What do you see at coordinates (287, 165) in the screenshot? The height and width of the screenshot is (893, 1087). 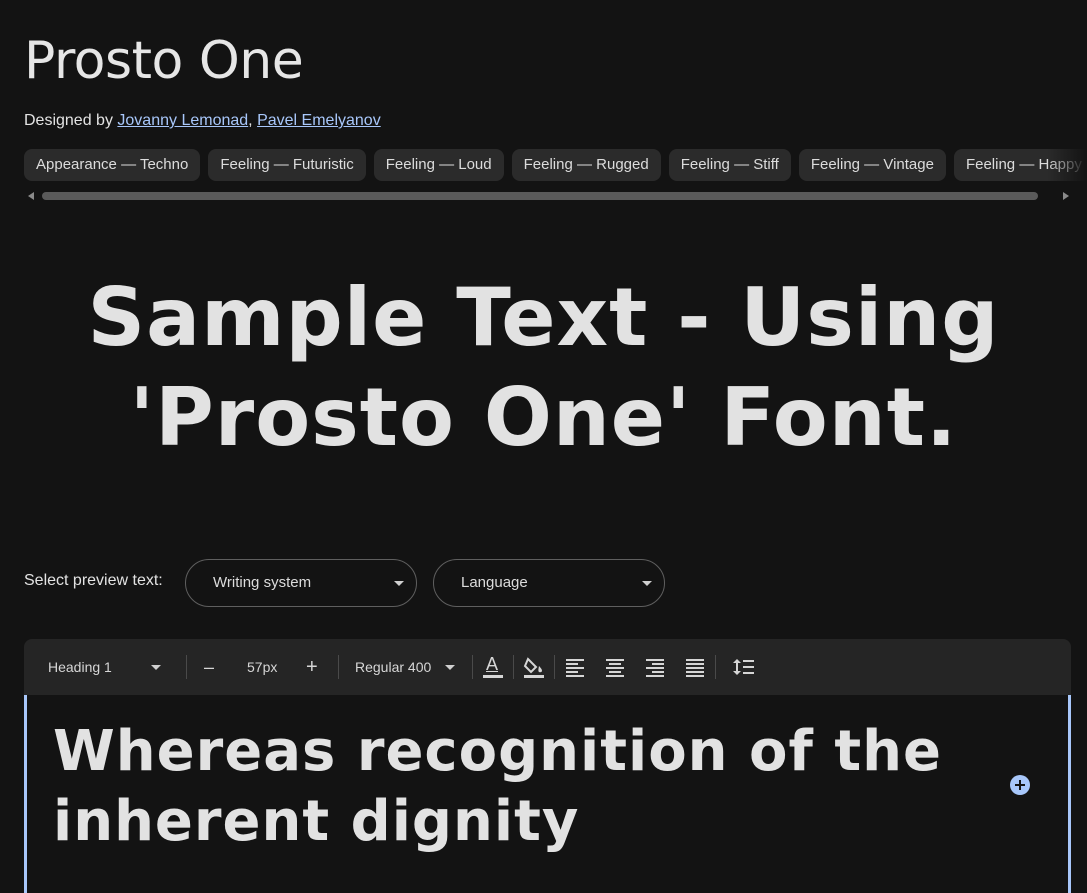 I see `tag-chip: Feeling — Futuristic` at bounding box center [287, 165].